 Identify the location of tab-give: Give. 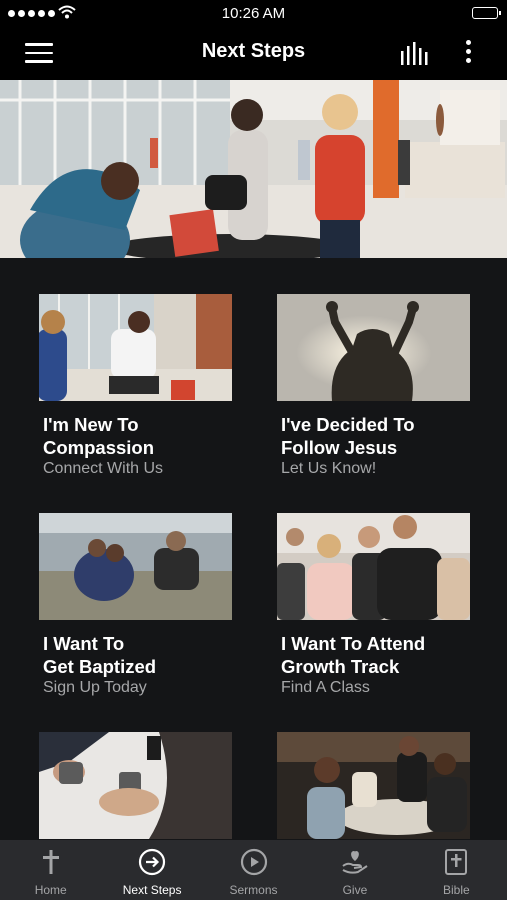
(354, 870).